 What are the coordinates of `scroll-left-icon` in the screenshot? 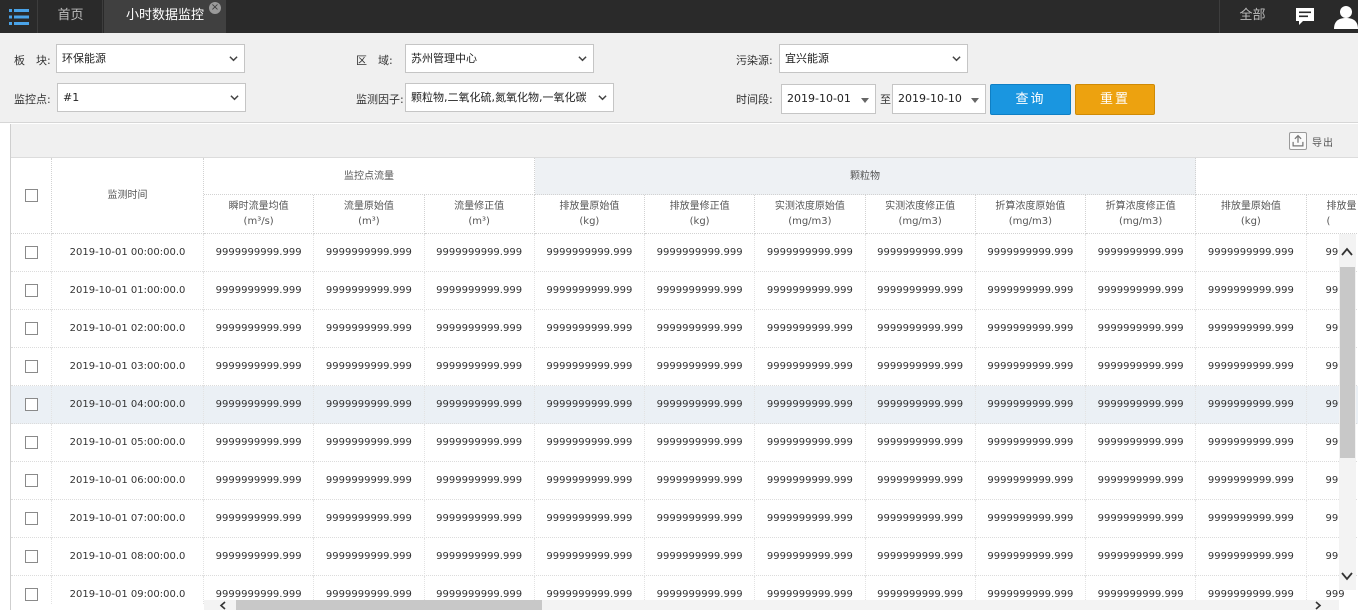 It's located at (223, 605).